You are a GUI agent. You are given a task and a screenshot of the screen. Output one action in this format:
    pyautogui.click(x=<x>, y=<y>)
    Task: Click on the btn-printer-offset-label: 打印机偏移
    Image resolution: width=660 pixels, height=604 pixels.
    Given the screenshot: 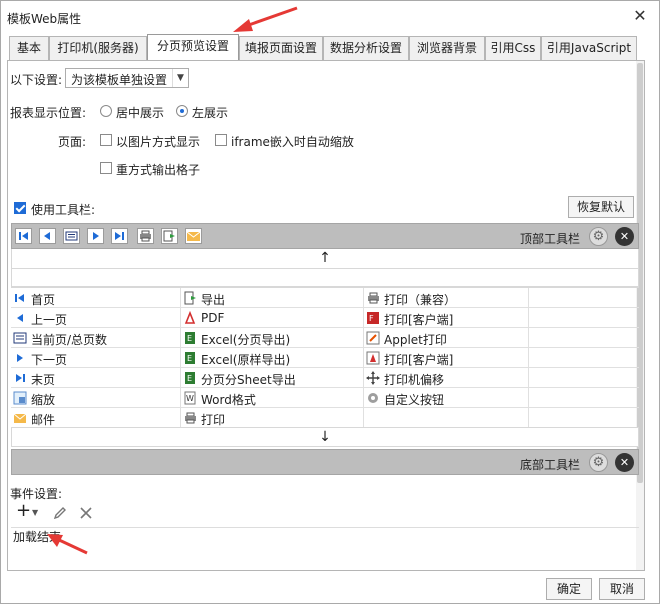 What is the action you would take?
    pyautogui.click(x=414, y=380)
    